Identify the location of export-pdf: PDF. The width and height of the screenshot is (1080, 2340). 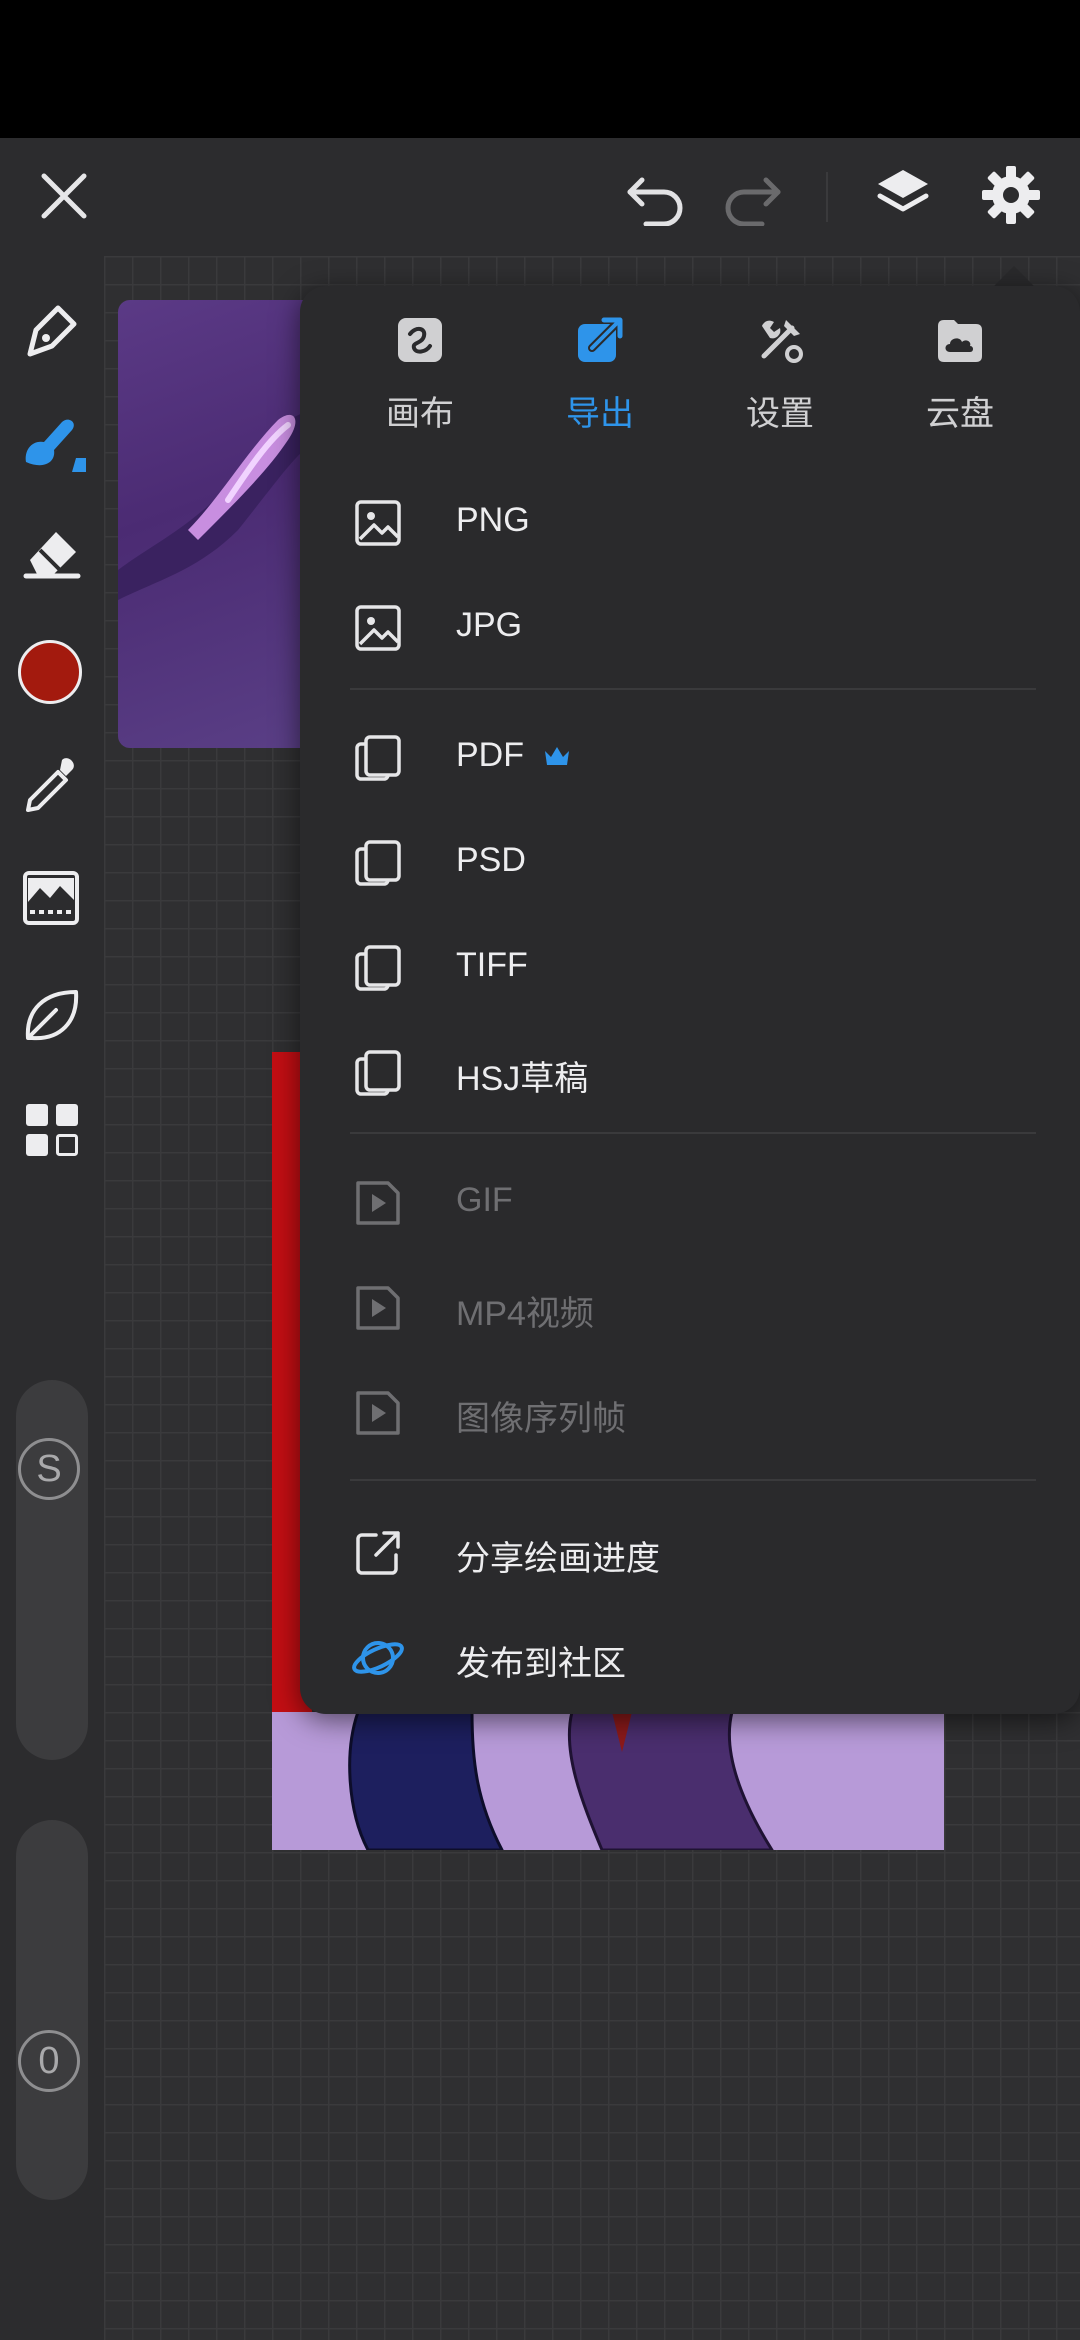
(690, 755).